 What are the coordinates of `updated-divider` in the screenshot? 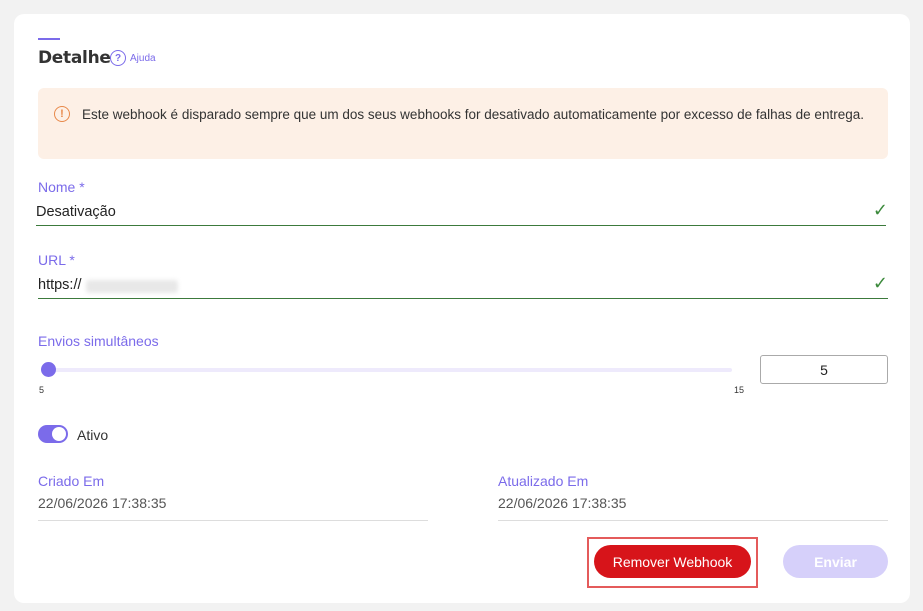 It's located at (693, 520).